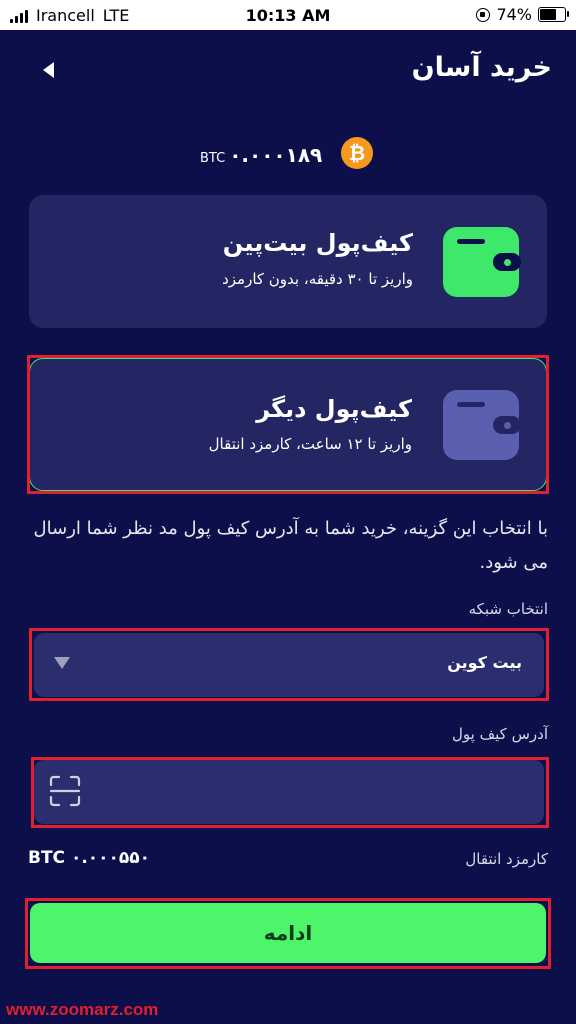 Image resolution: width=576 pixels, height=1024 pixels. Describe the element at coordinates (276, 155) in the screenshot. I see `balance-amount: ۰.۰۰۰۱۸۹` at that location.